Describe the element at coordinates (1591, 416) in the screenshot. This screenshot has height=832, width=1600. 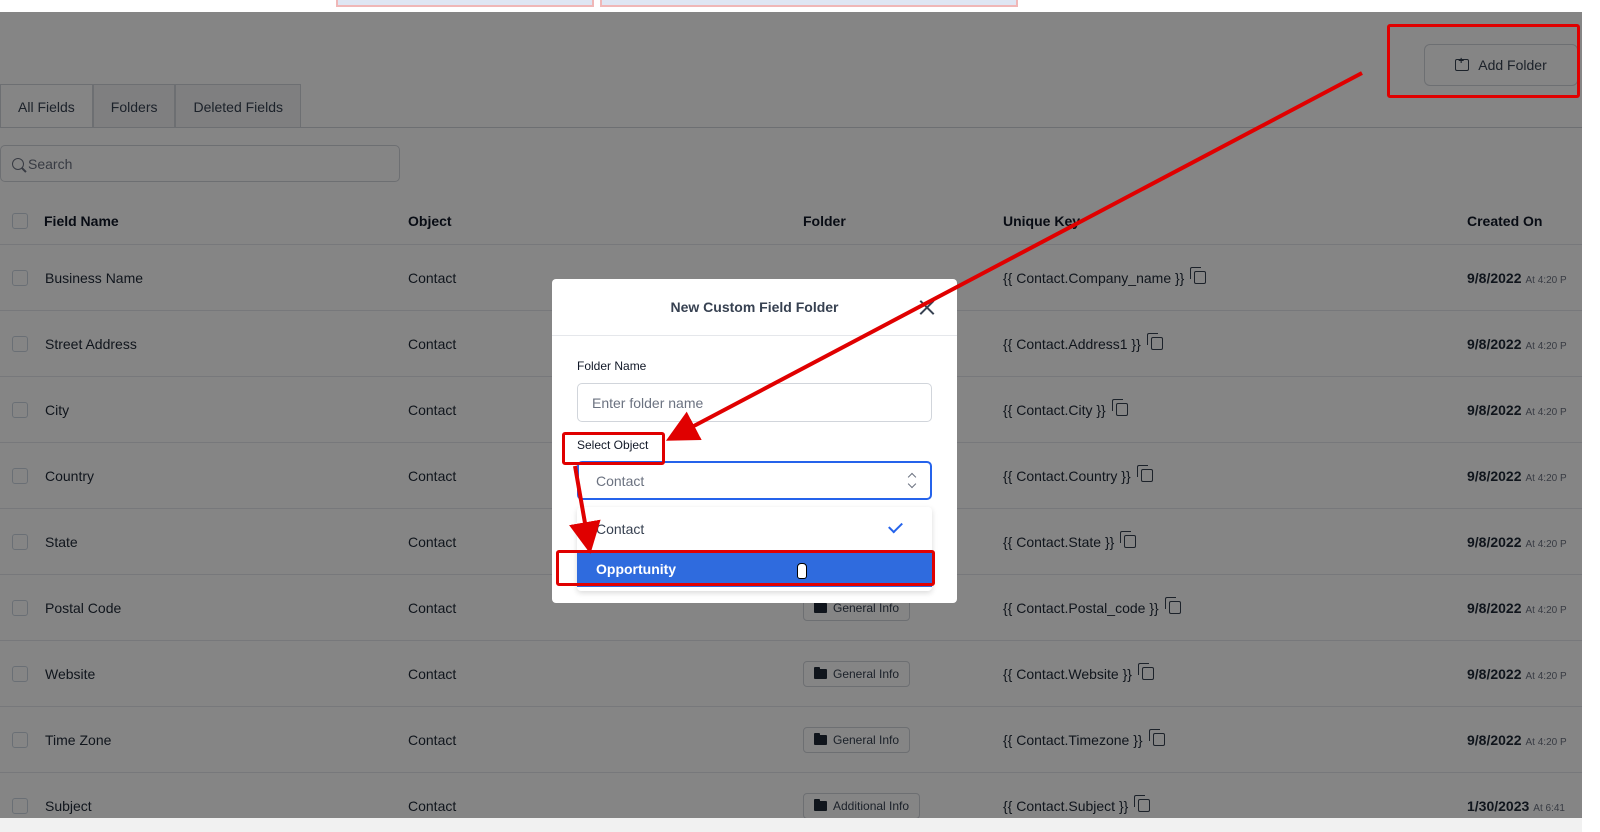
I see `right-strip` at that location.